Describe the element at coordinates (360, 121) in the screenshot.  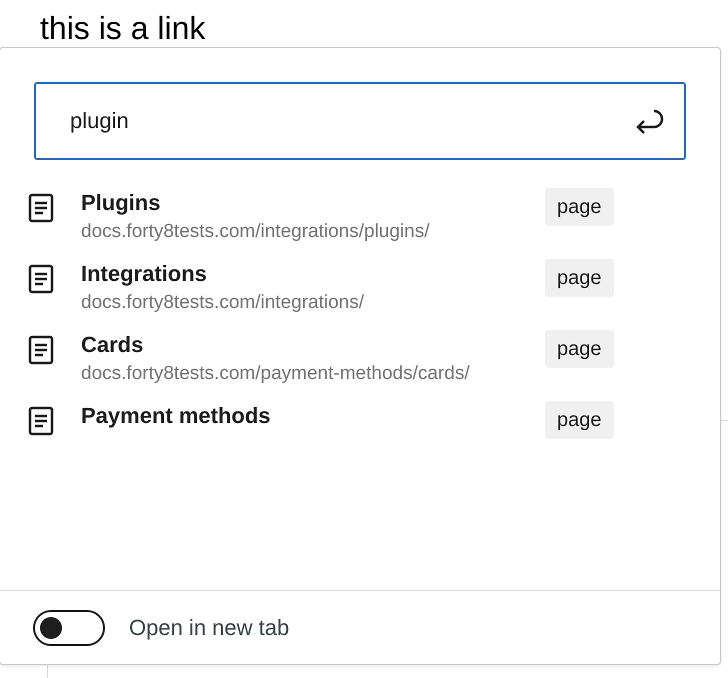
I see `search-field: plugin` at that location.